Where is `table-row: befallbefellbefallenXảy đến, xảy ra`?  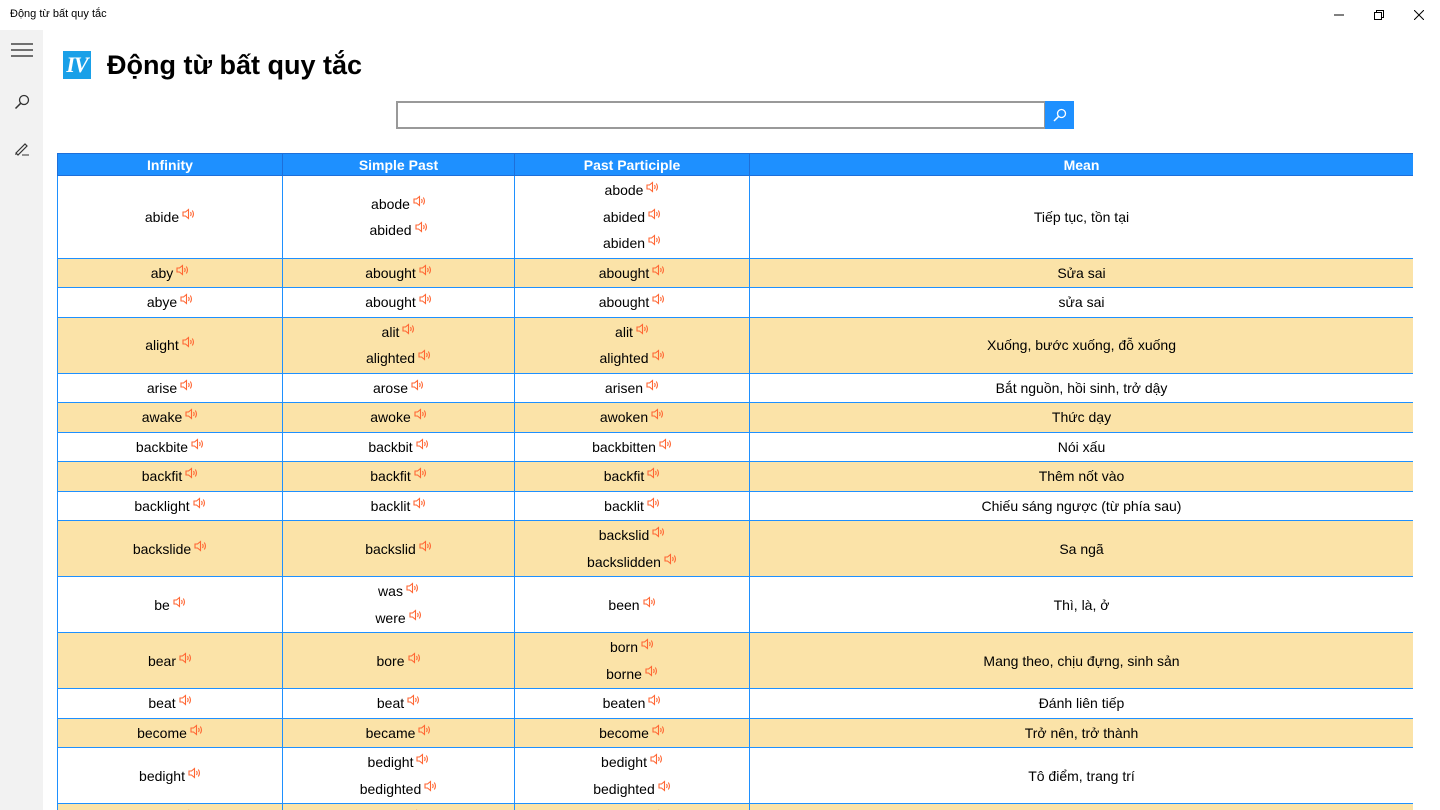
table-row: befallbefellbefallenXảy đến, xảy ra is located at coordinates (735, 806).